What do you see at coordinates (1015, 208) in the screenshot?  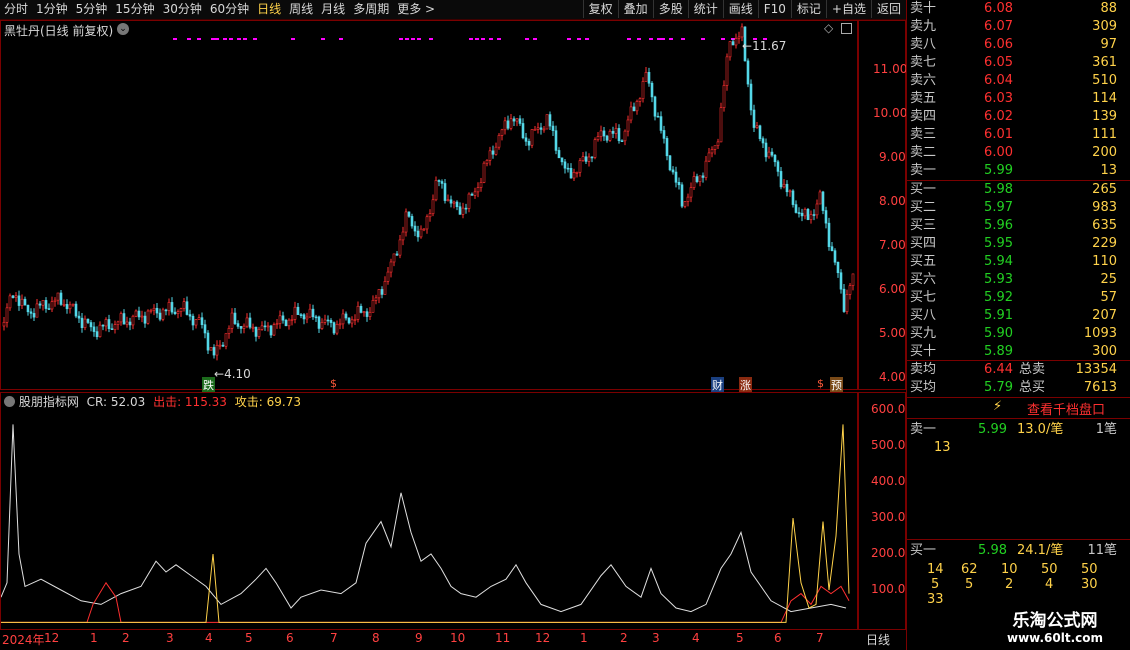 I see `buy-level-row: 买二 5.97 983` at bounding box center [1015, 208].